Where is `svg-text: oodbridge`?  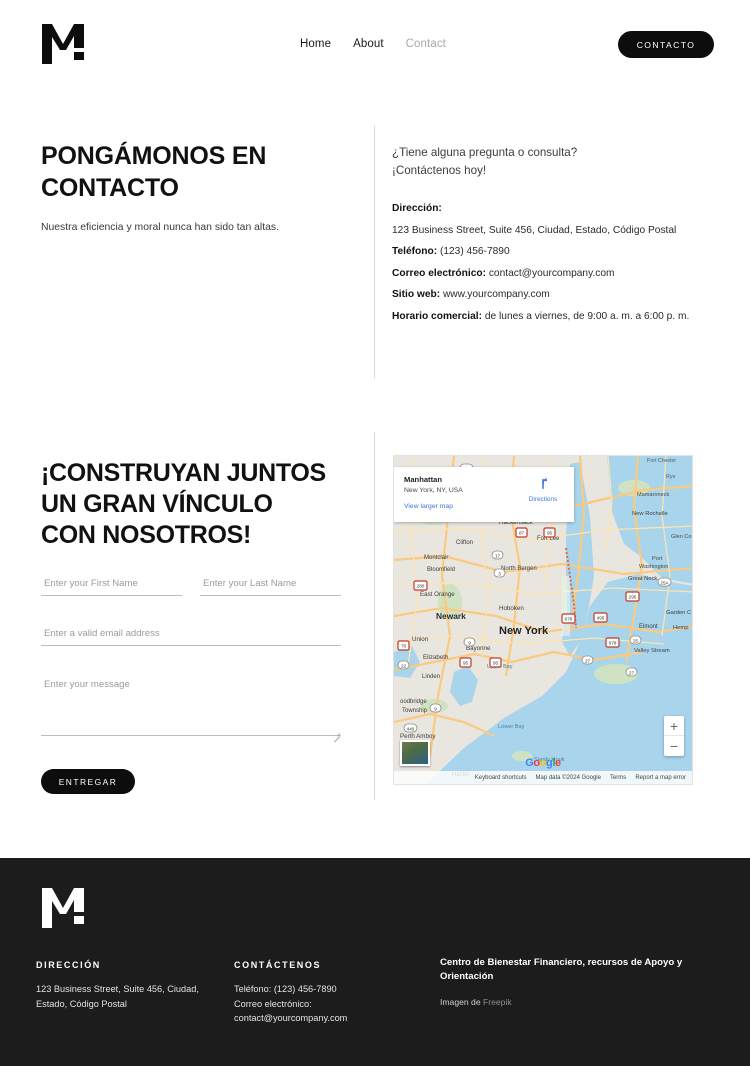
svg-text: oodbridge is located at coordinates (413, 702).